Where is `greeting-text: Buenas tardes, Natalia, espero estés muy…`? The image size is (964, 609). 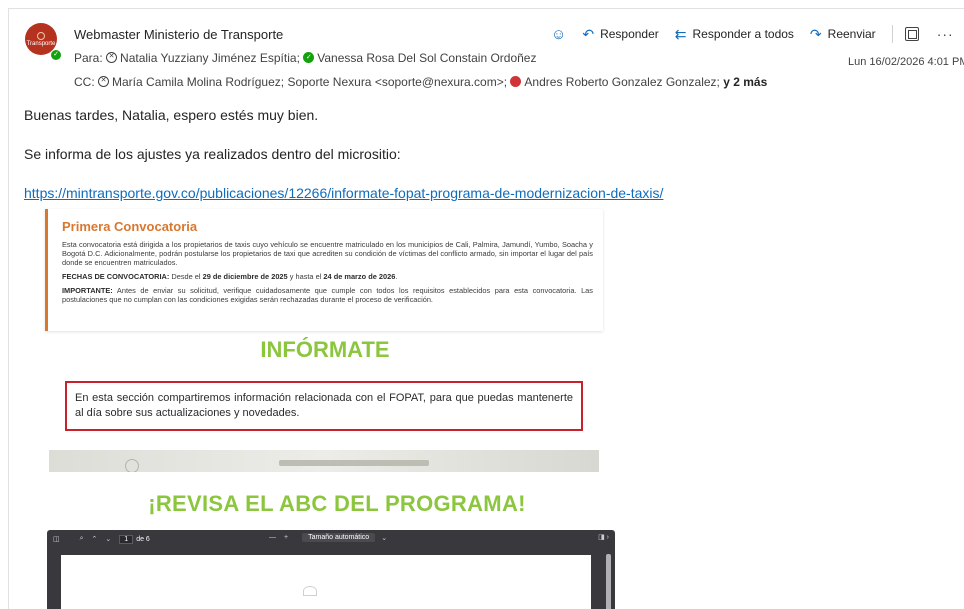
greeting-text: Buenas tardes, Natalia, espero estés muy… is located at coordinates (171, 115).